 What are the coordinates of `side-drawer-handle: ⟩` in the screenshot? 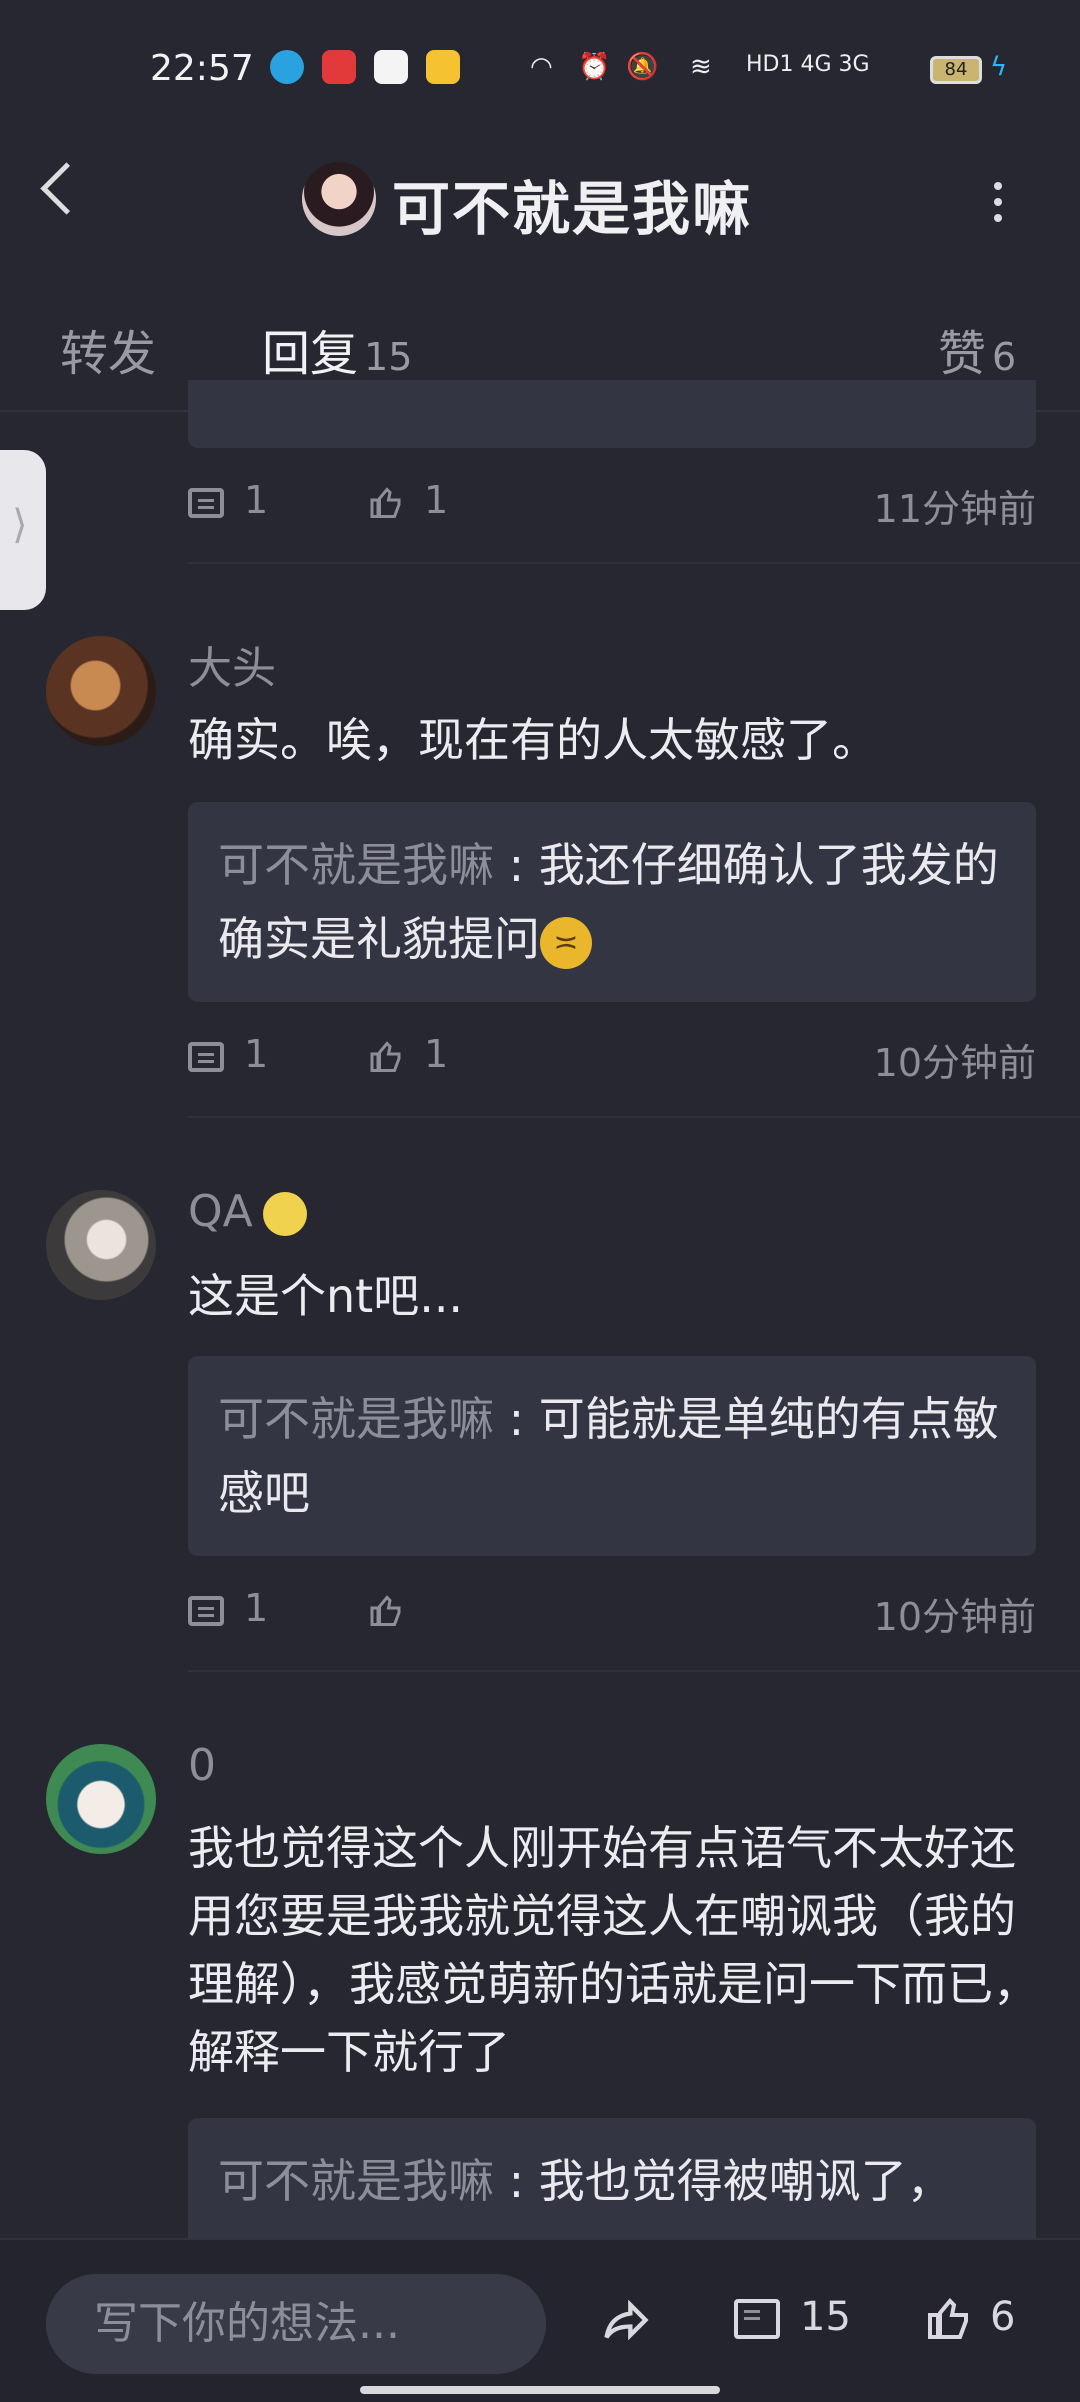 It's located at (23, 530).